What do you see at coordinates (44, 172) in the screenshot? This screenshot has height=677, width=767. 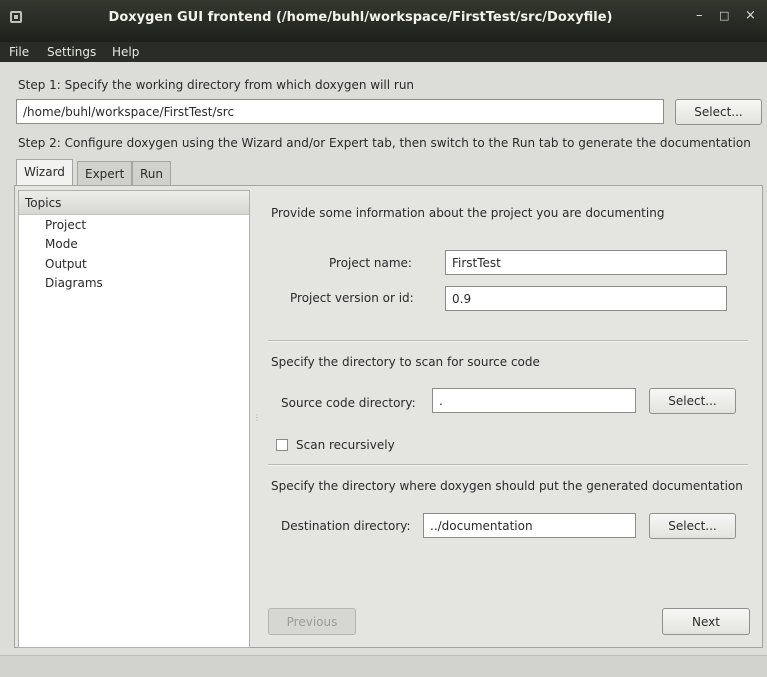 I see `tab-wizard: Wizard` at bounding box center [44, 172].